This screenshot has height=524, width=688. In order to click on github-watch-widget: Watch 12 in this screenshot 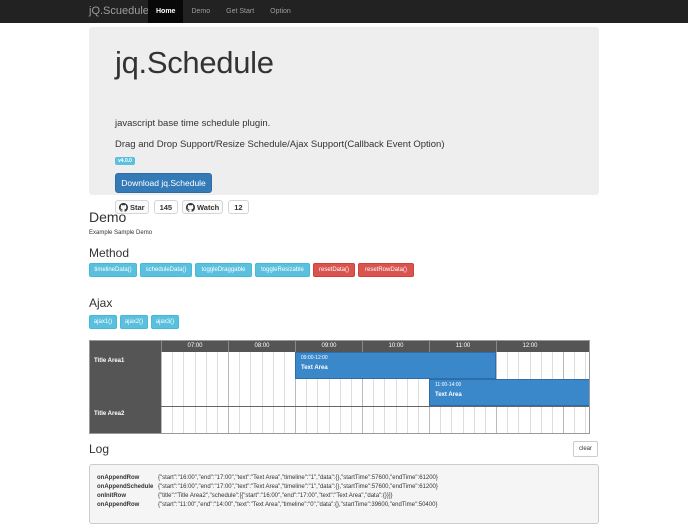, I will do `click(215, 207)`.